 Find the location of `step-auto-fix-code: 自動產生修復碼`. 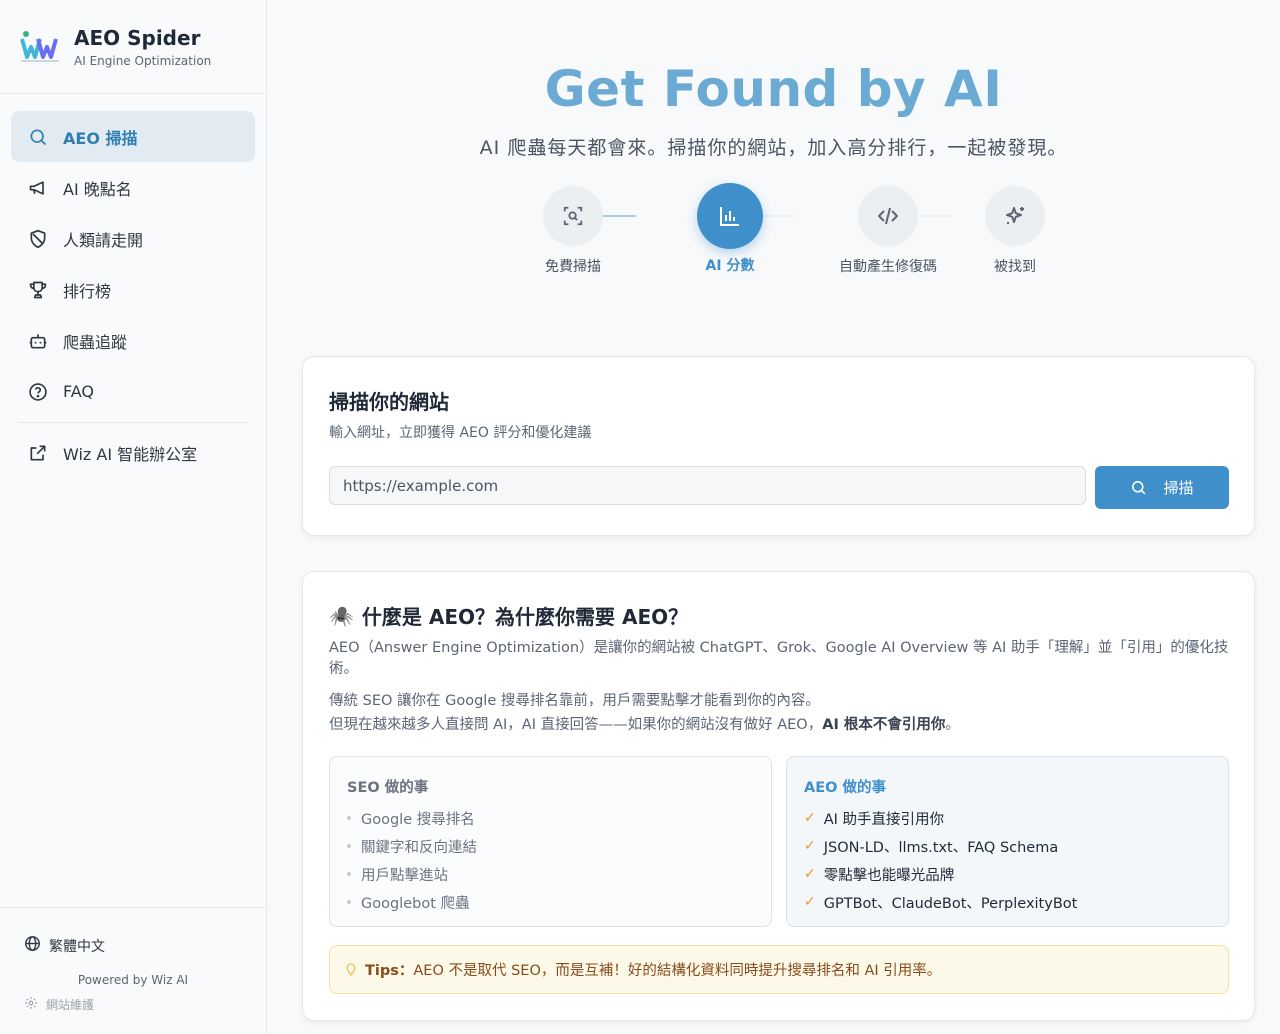

step-auto-fix-code: 自動產生修復碼 is located at coordinates (888, 231).